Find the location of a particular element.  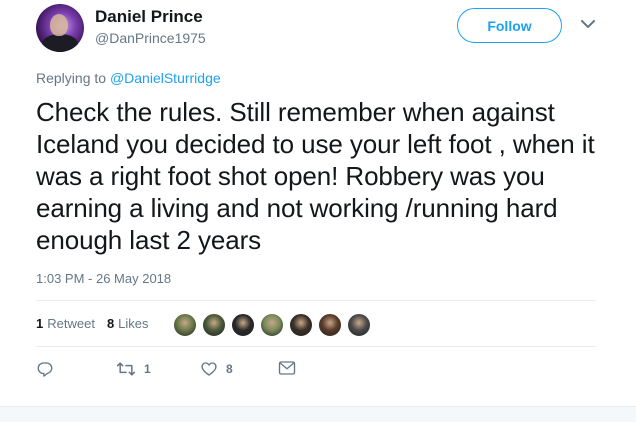

retweets-label: Retweet is located at coordinates (71, 323).